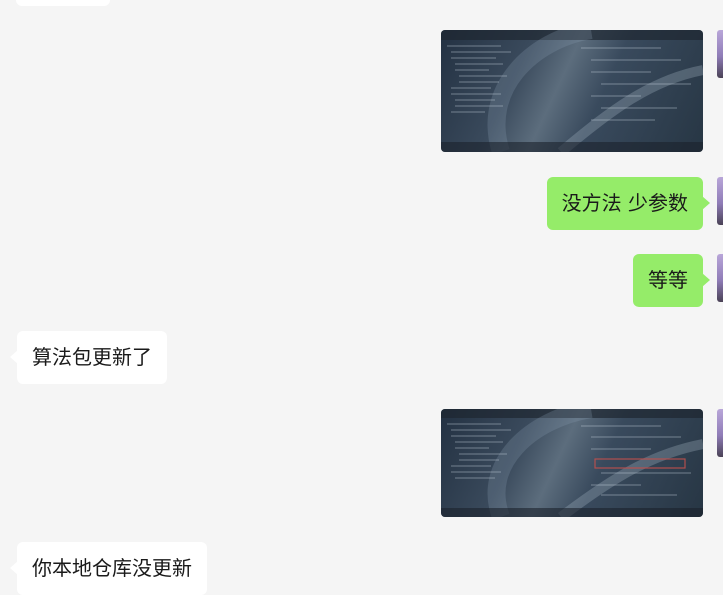  I want to click on other-message-bubble: 算法包更新了, so click(88, 357).